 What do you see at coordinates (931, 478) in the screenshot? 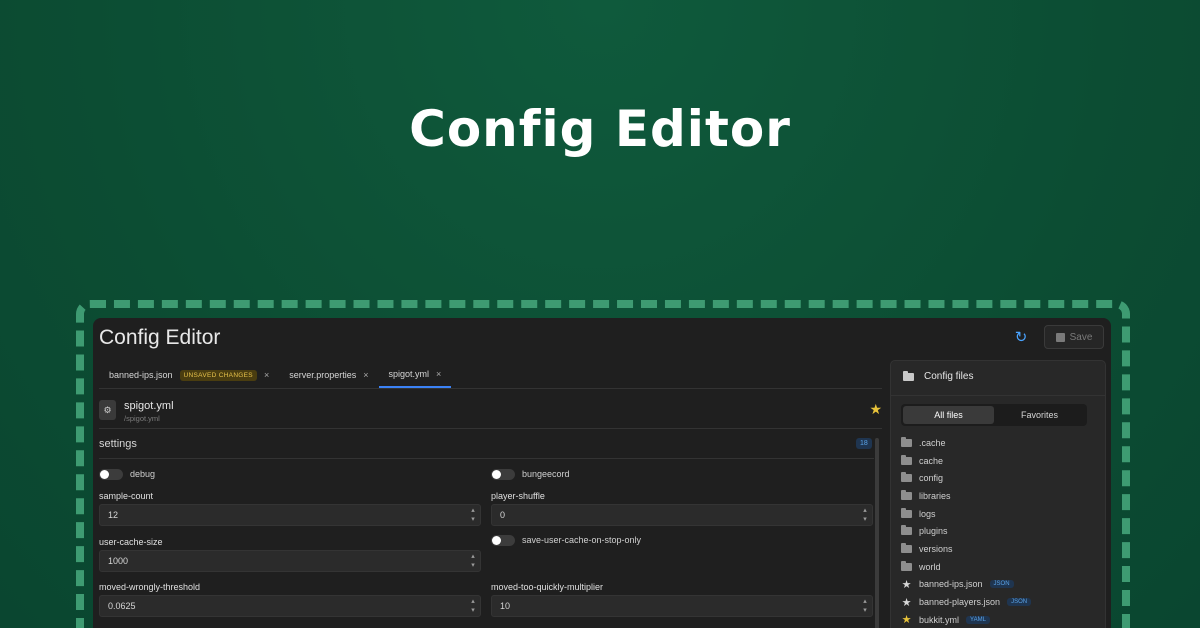
I see `folder-name: config` at bounding box center [931, 478].